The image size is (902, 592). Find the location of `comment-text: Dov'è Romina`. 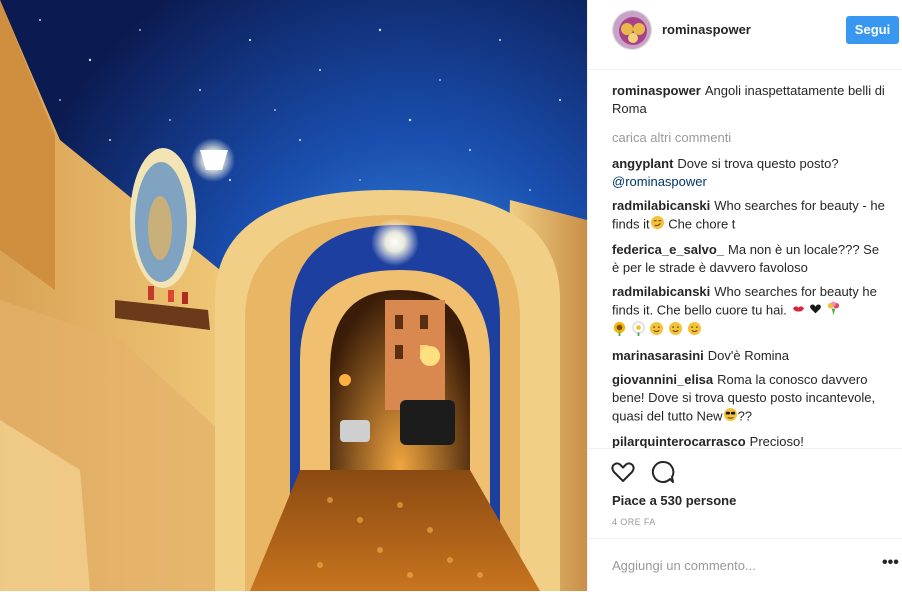

comment-text: Dov'è Romina is located at coordinates (748, 355).